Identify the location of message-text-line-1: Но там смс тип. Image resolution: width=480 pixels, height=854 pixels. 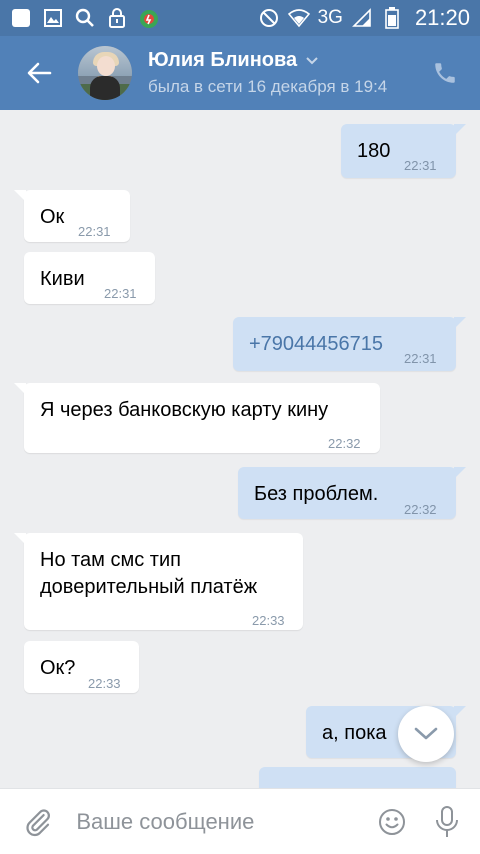
(110, 560).